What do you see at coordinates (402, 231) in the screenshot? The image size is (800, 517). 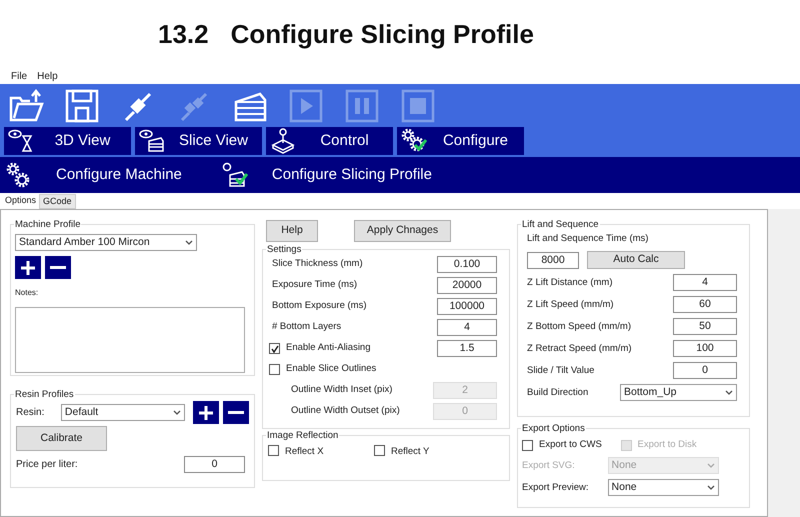 I see `button: Apply Chnages` at bounding box center [402, 231].